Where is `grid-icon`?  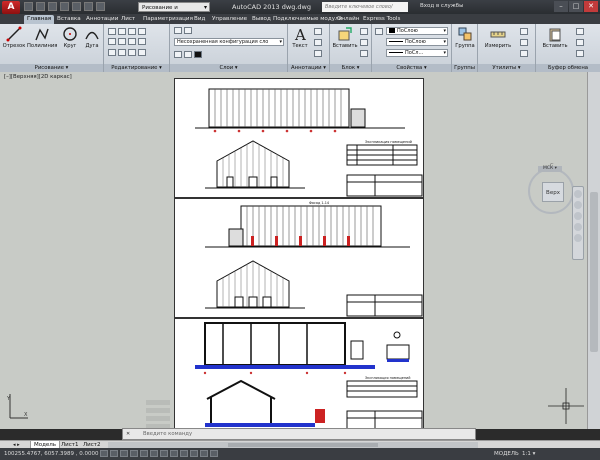
grid-icon is located at coordinates (114, 453).